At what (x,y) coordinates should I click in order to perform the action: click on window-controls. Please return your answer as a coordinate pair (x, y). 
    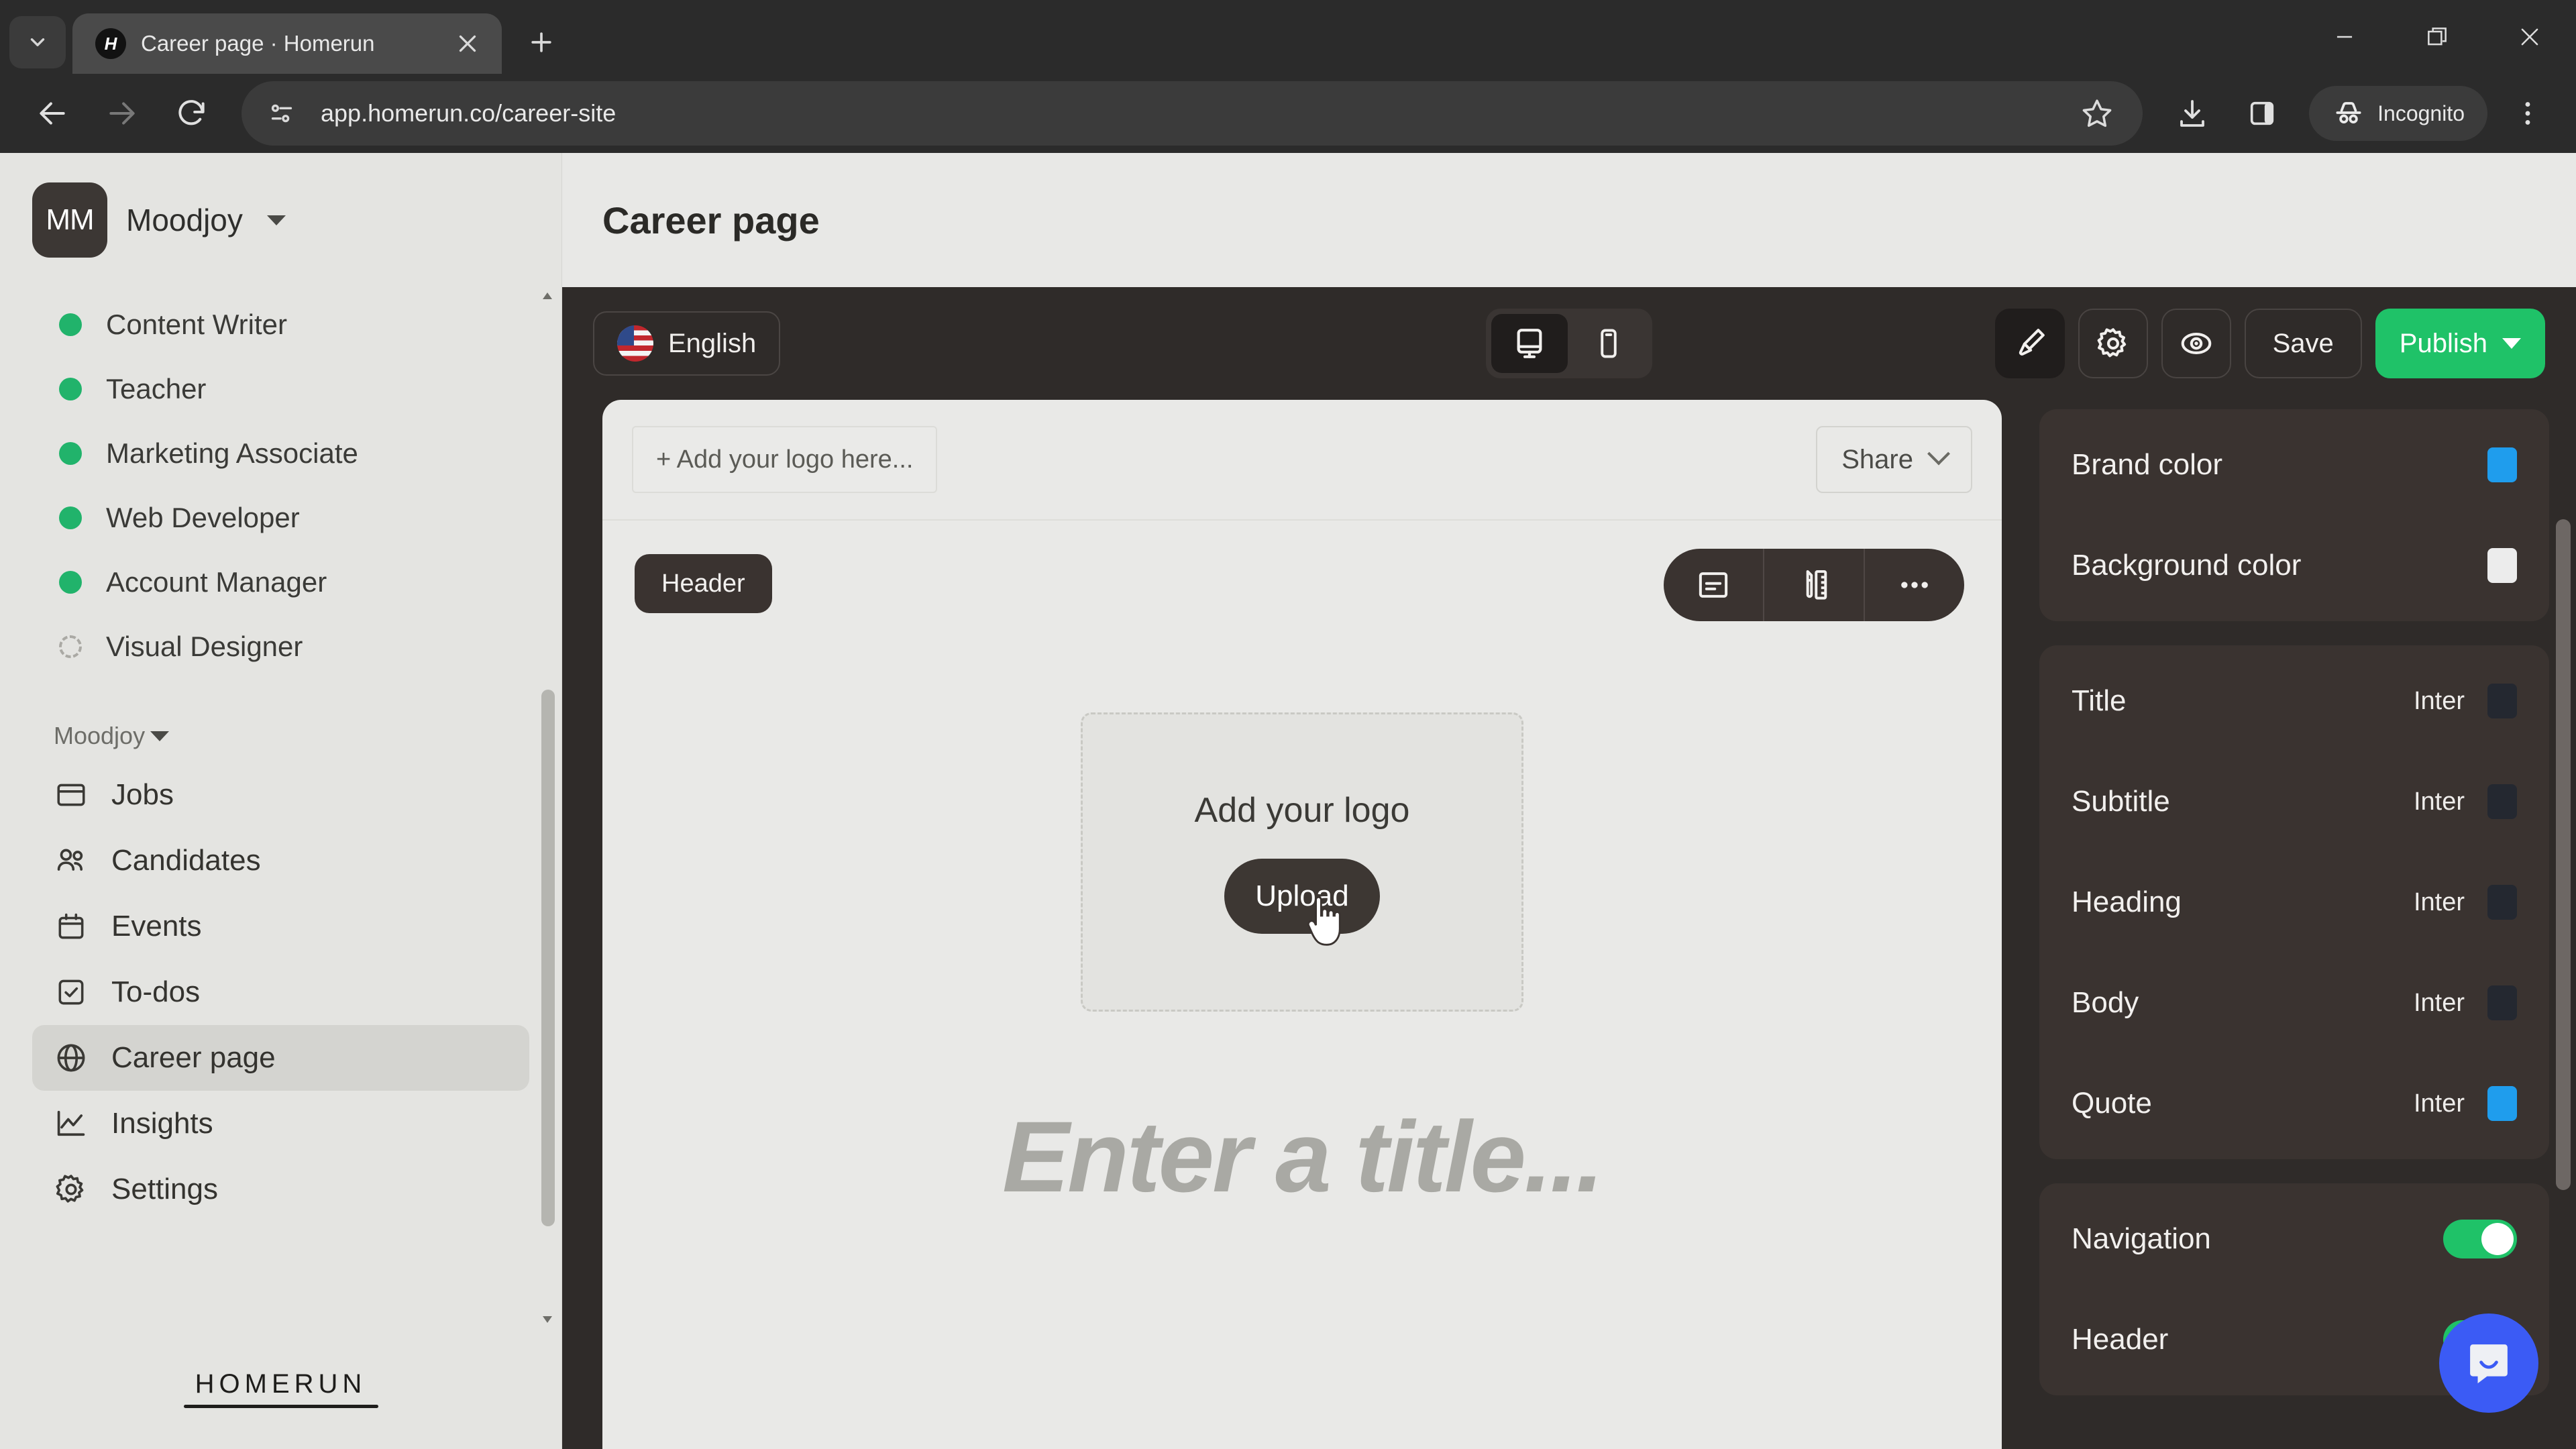
    Looking at the image, I should click on (2437, 37).